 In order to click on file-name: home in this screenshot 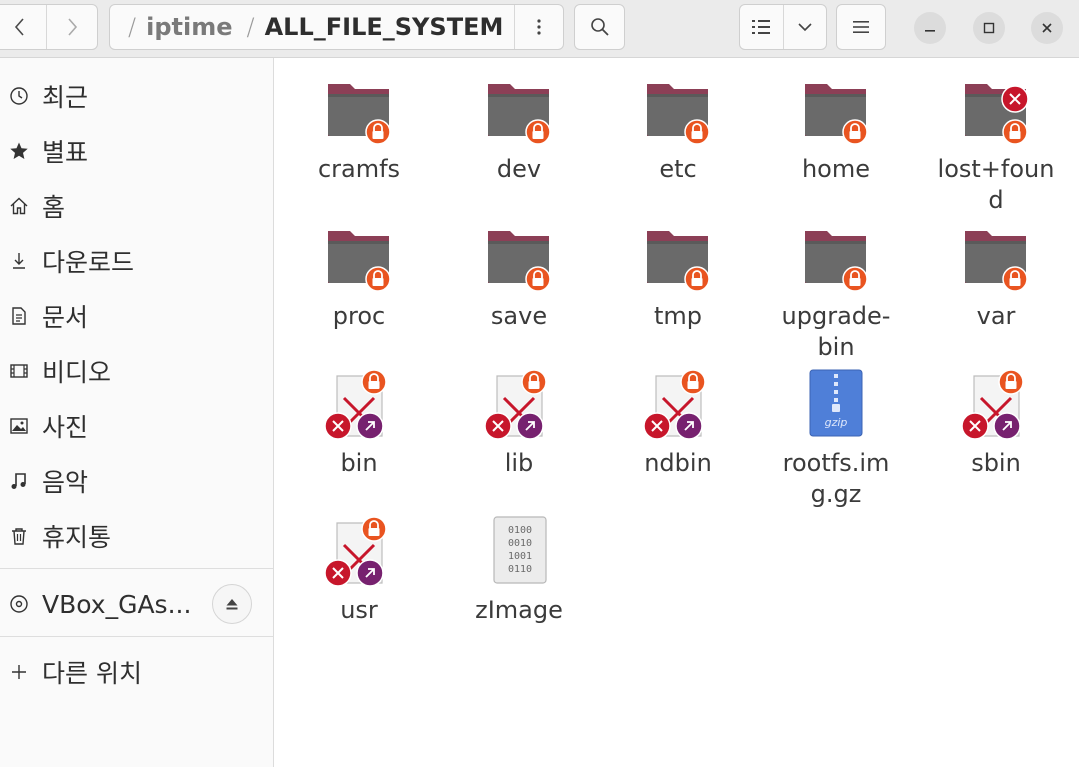, I will do `click(836, 169)`.